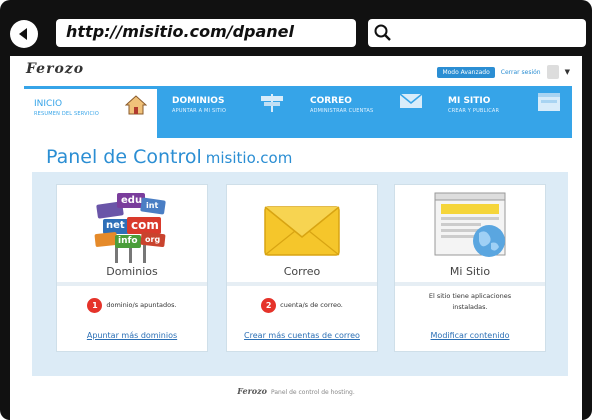 The width and height of the screenshot is (592, 420). I want to click on tab-subtitle: ADMINISTRAR CUENTAS, so click(342, 111).